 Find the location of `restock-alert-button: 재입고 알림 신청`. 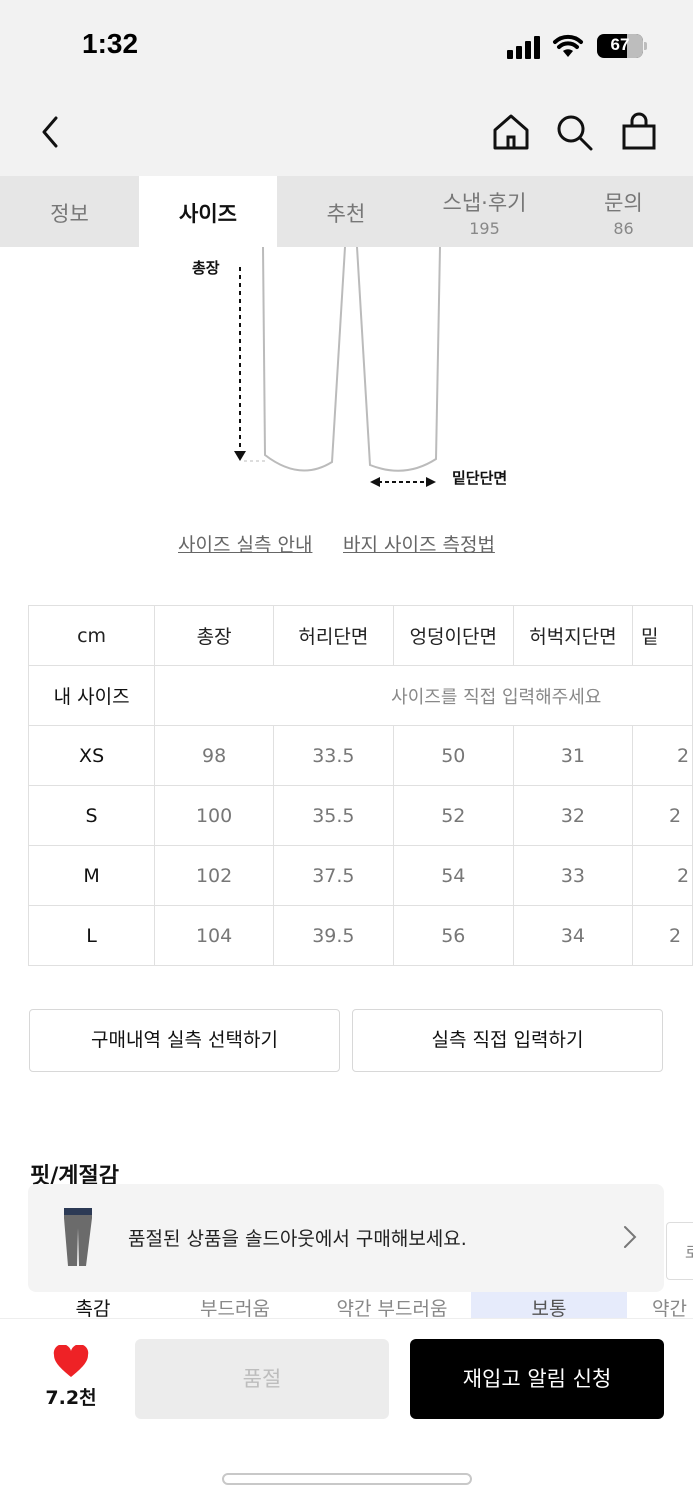

restock-alert-button: 재입고 알림 신청 is located at coordinates (537, 1379).